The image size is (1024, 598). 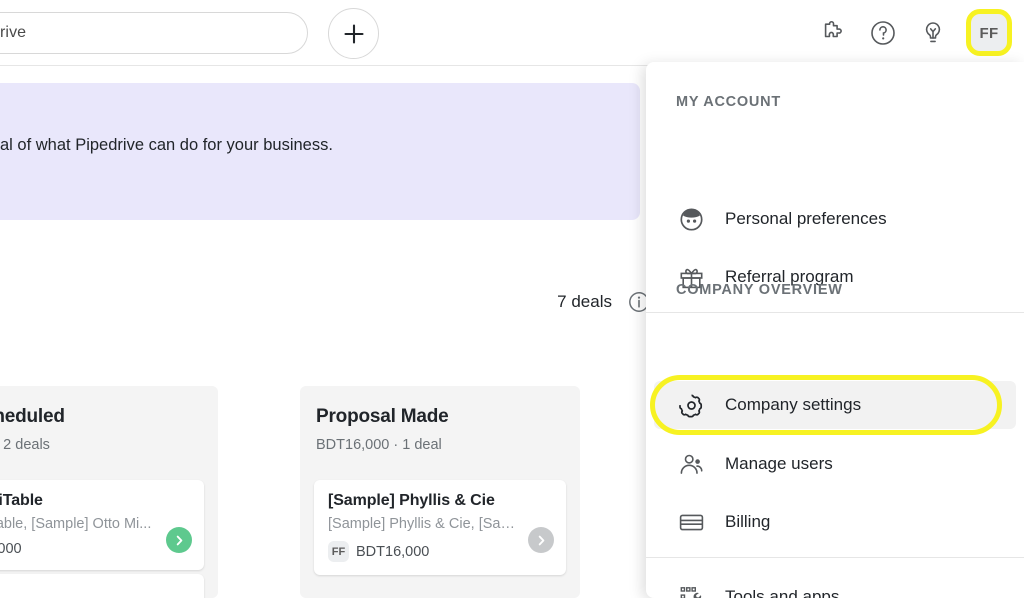 What do you see at coordinates (25, 445) in the screenshot?
I see `column-subtitle: 2,000 · 2 deals` at bounding box center [25, 445].